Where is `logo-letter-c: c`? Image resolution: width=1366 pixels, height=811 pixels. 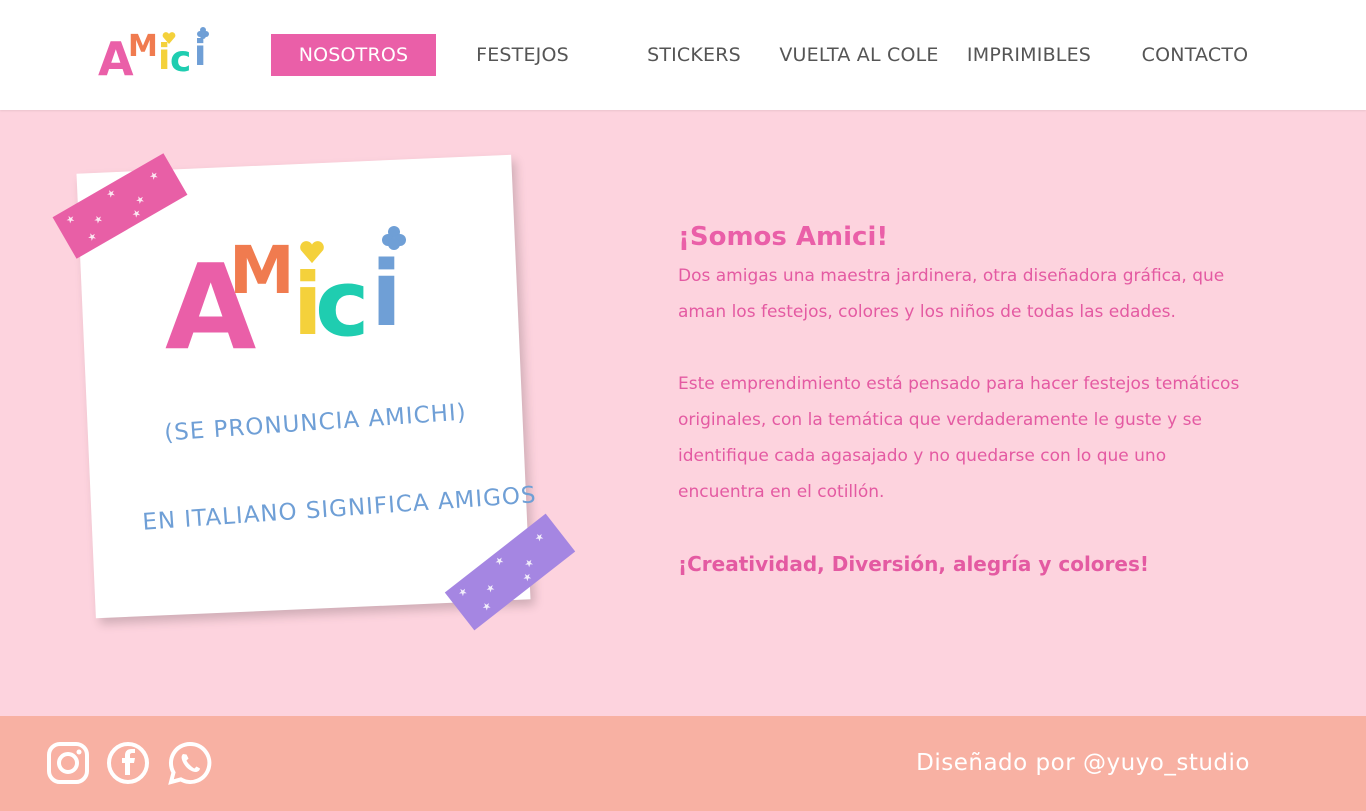
logo-letter-c: c is located at coordinates (181, 59).